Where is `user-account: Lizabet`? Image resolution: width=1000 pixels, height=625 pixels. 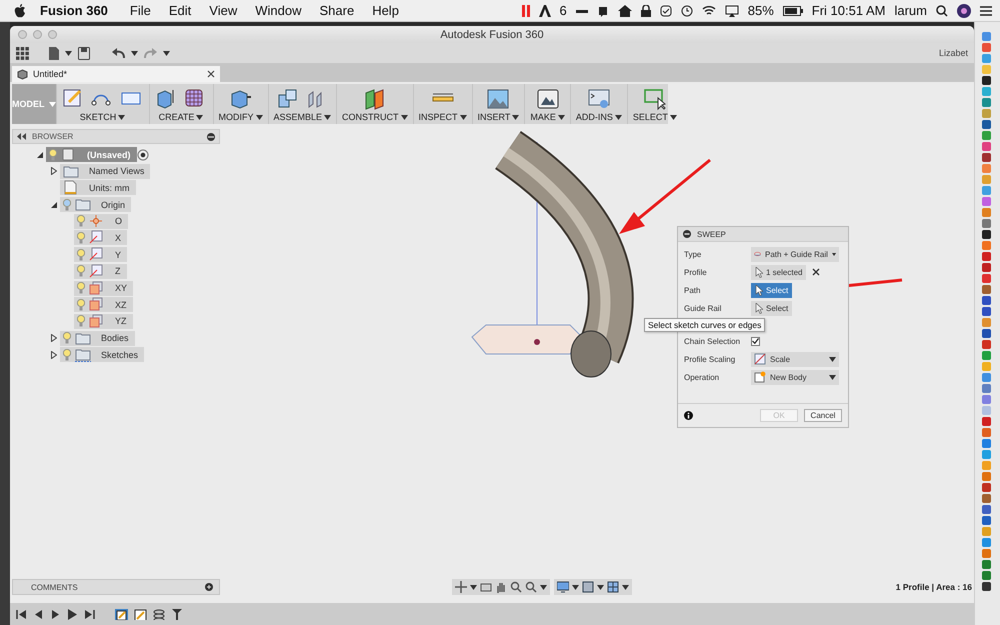
user-account: Lizabet is located at coordinates (953, 53).